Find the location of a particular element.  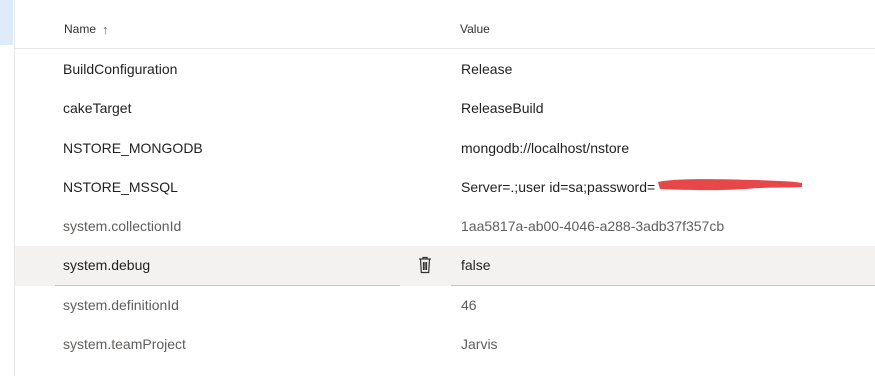

variable-name: BuildConfiguration is located at coordinates (120, 69).